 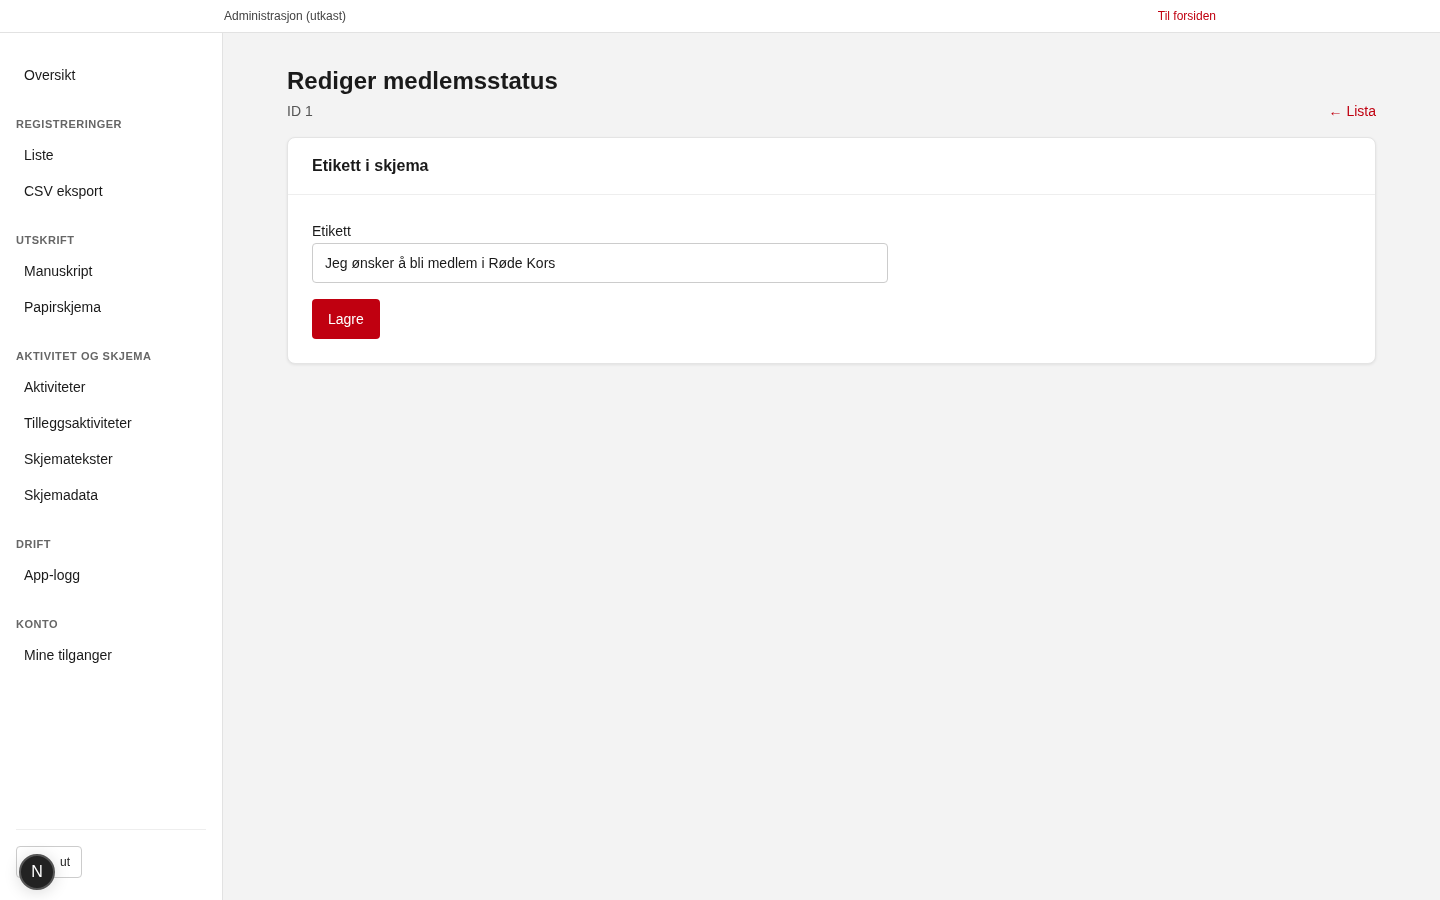 I want to click on nav-link: Manuskript, so click(x=111, y=271).